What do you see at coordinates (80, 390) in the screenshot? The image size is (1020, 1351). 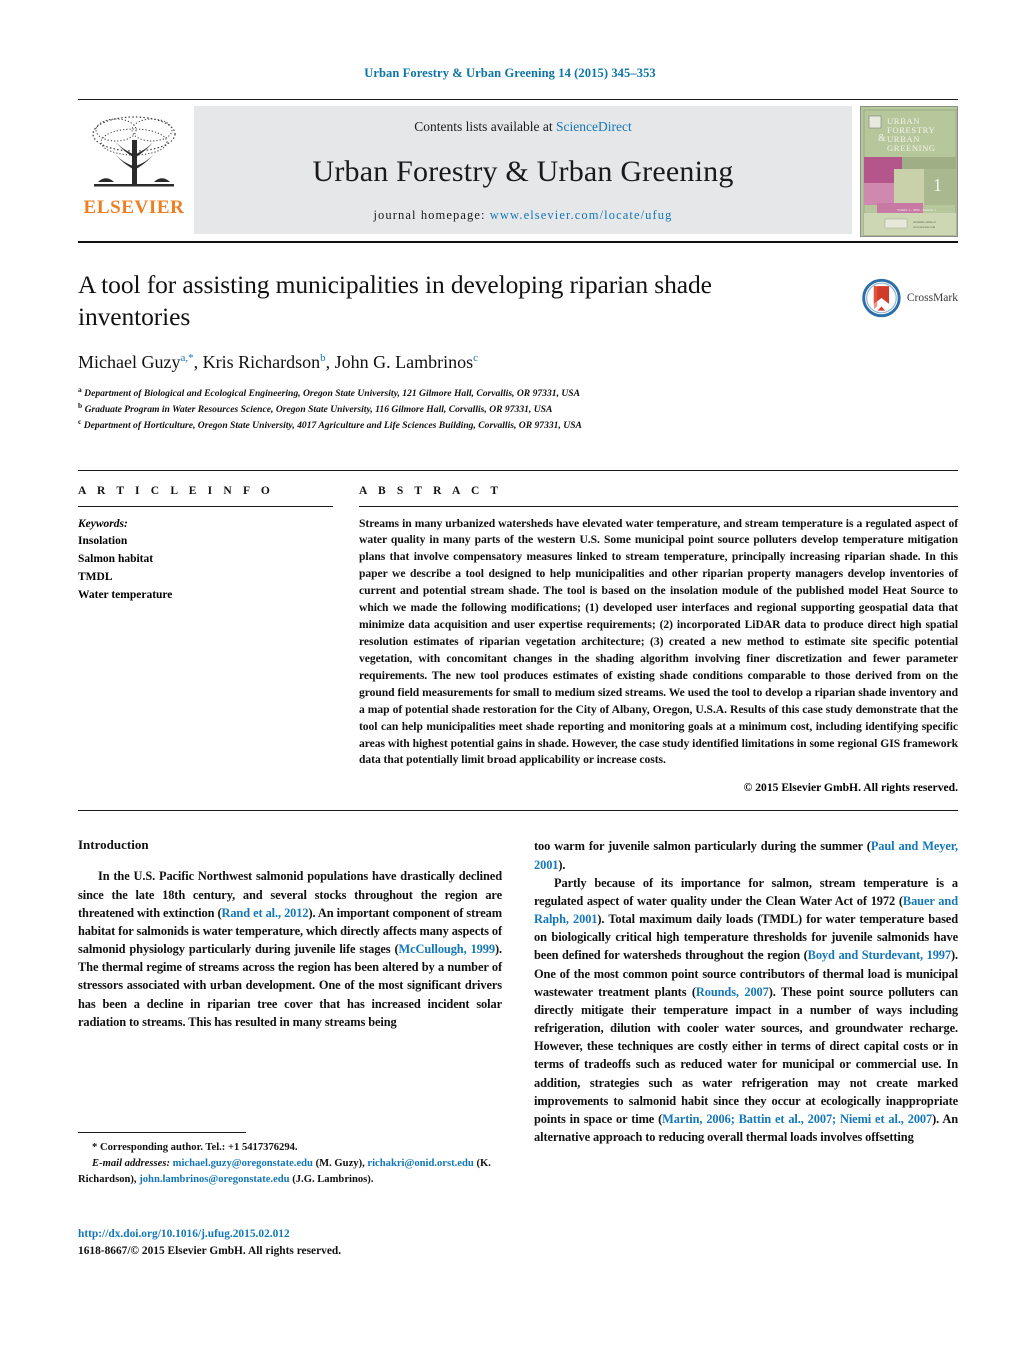 I see `affiliation-a-mark: a` at bounding box center [80, 390].